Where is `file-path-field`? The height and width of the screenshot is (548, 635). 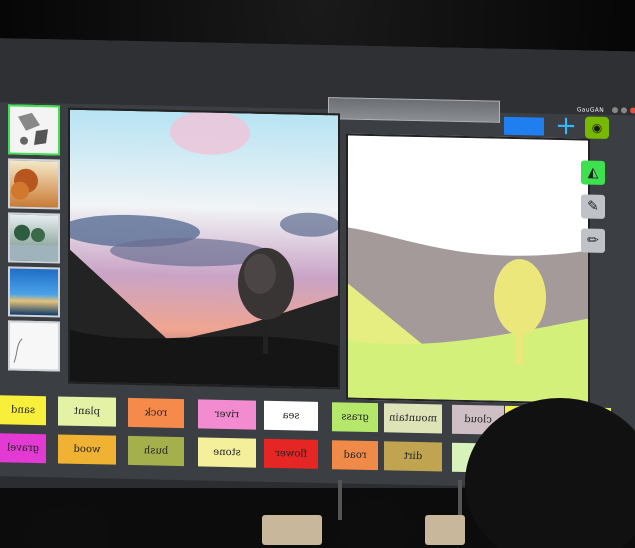 file-path-field is located at coordinates (414, 110).